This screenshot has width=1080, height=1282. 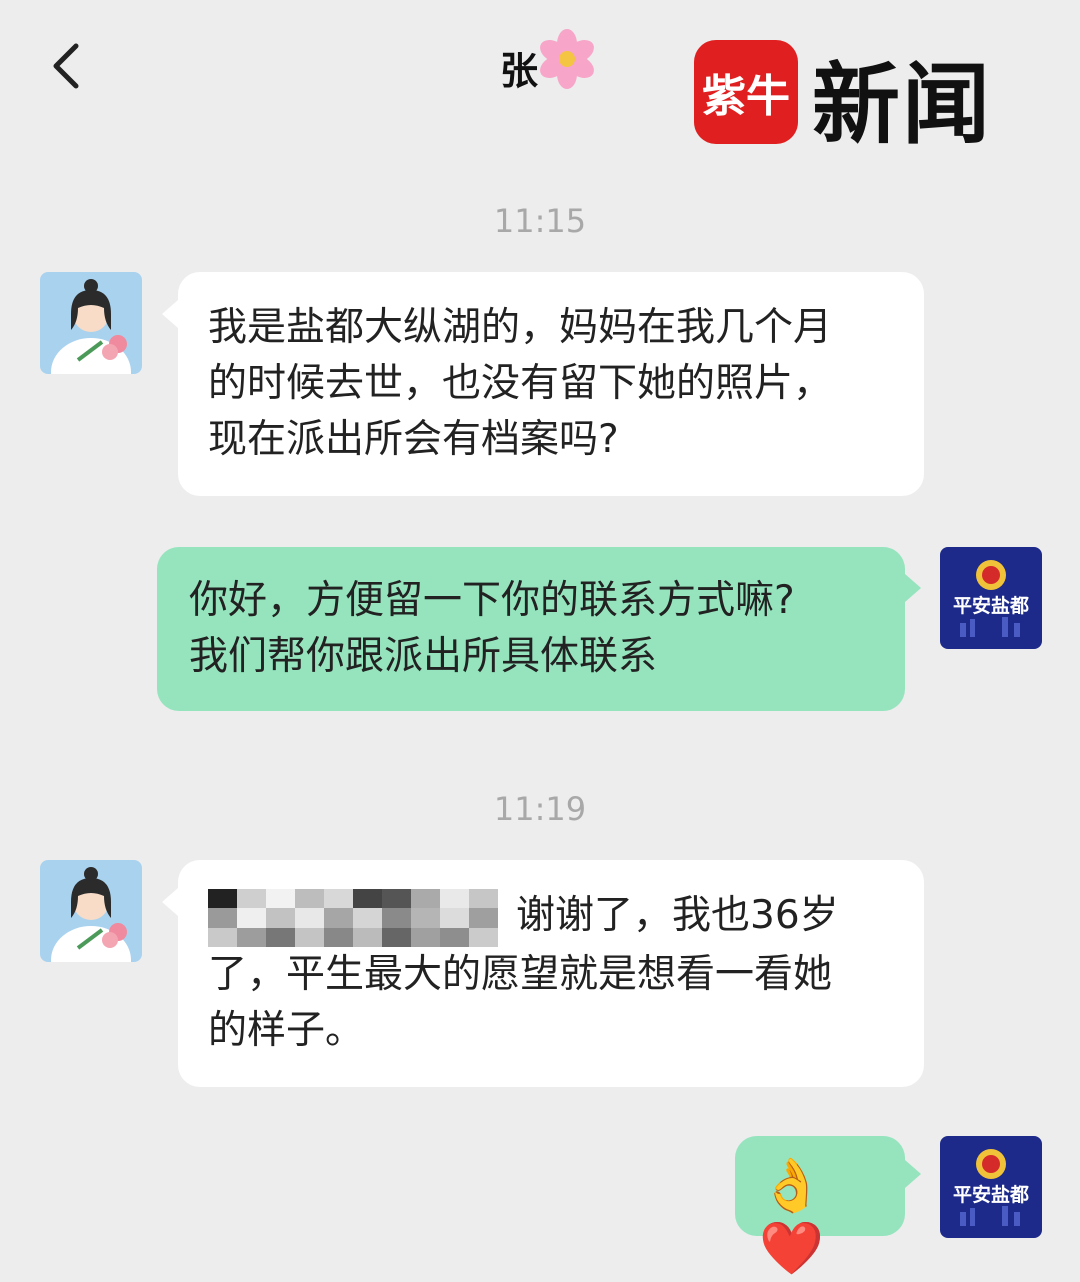 What do you see at coordinates (746, 92) in the screenshot?
I see `ziniu-logo: 紫牛` at bounding box center [746, 92].